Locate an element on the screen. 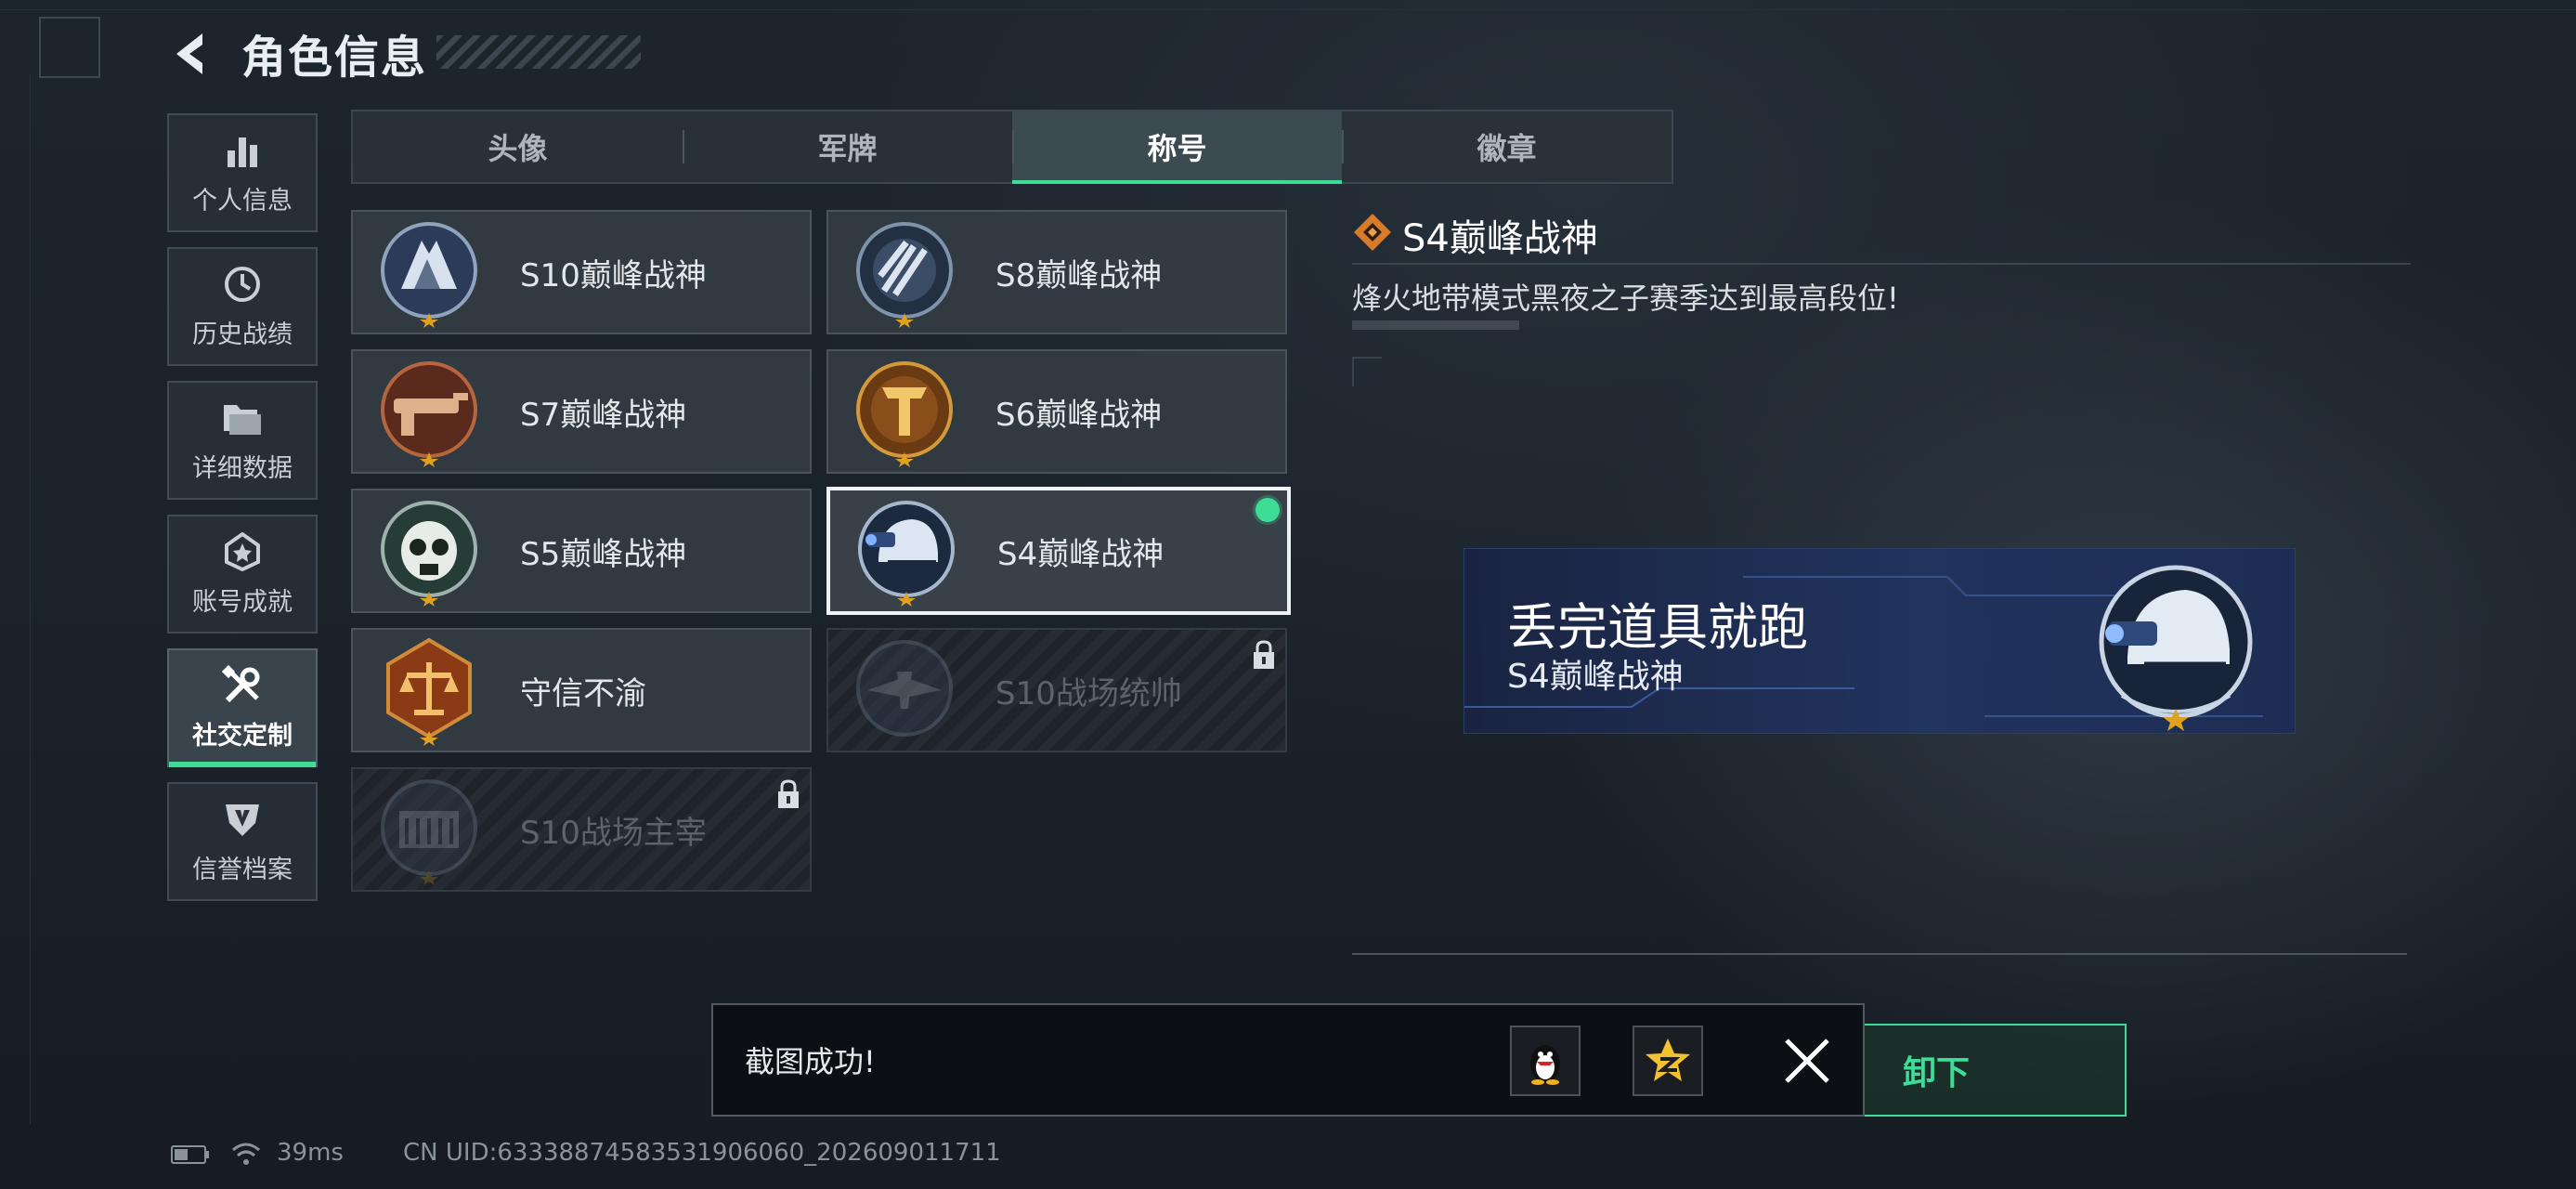  bar-chart-icon is located at coordinates (243, 151).